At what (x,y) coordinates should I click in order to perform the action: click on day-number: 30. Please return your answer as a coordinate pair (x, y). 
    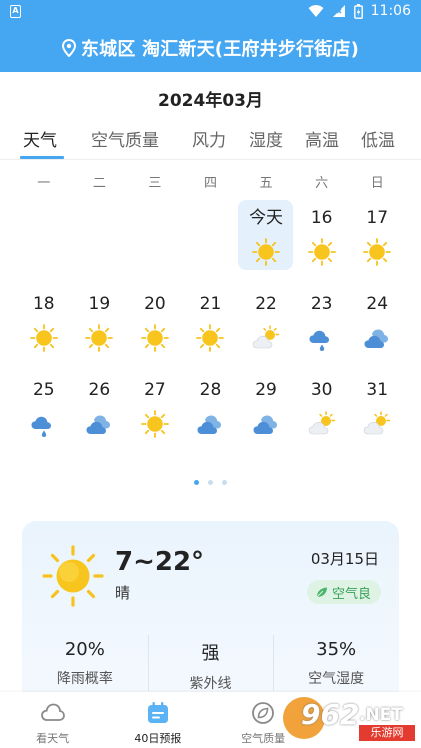
    Looking at the image, I should click on (321, 390).